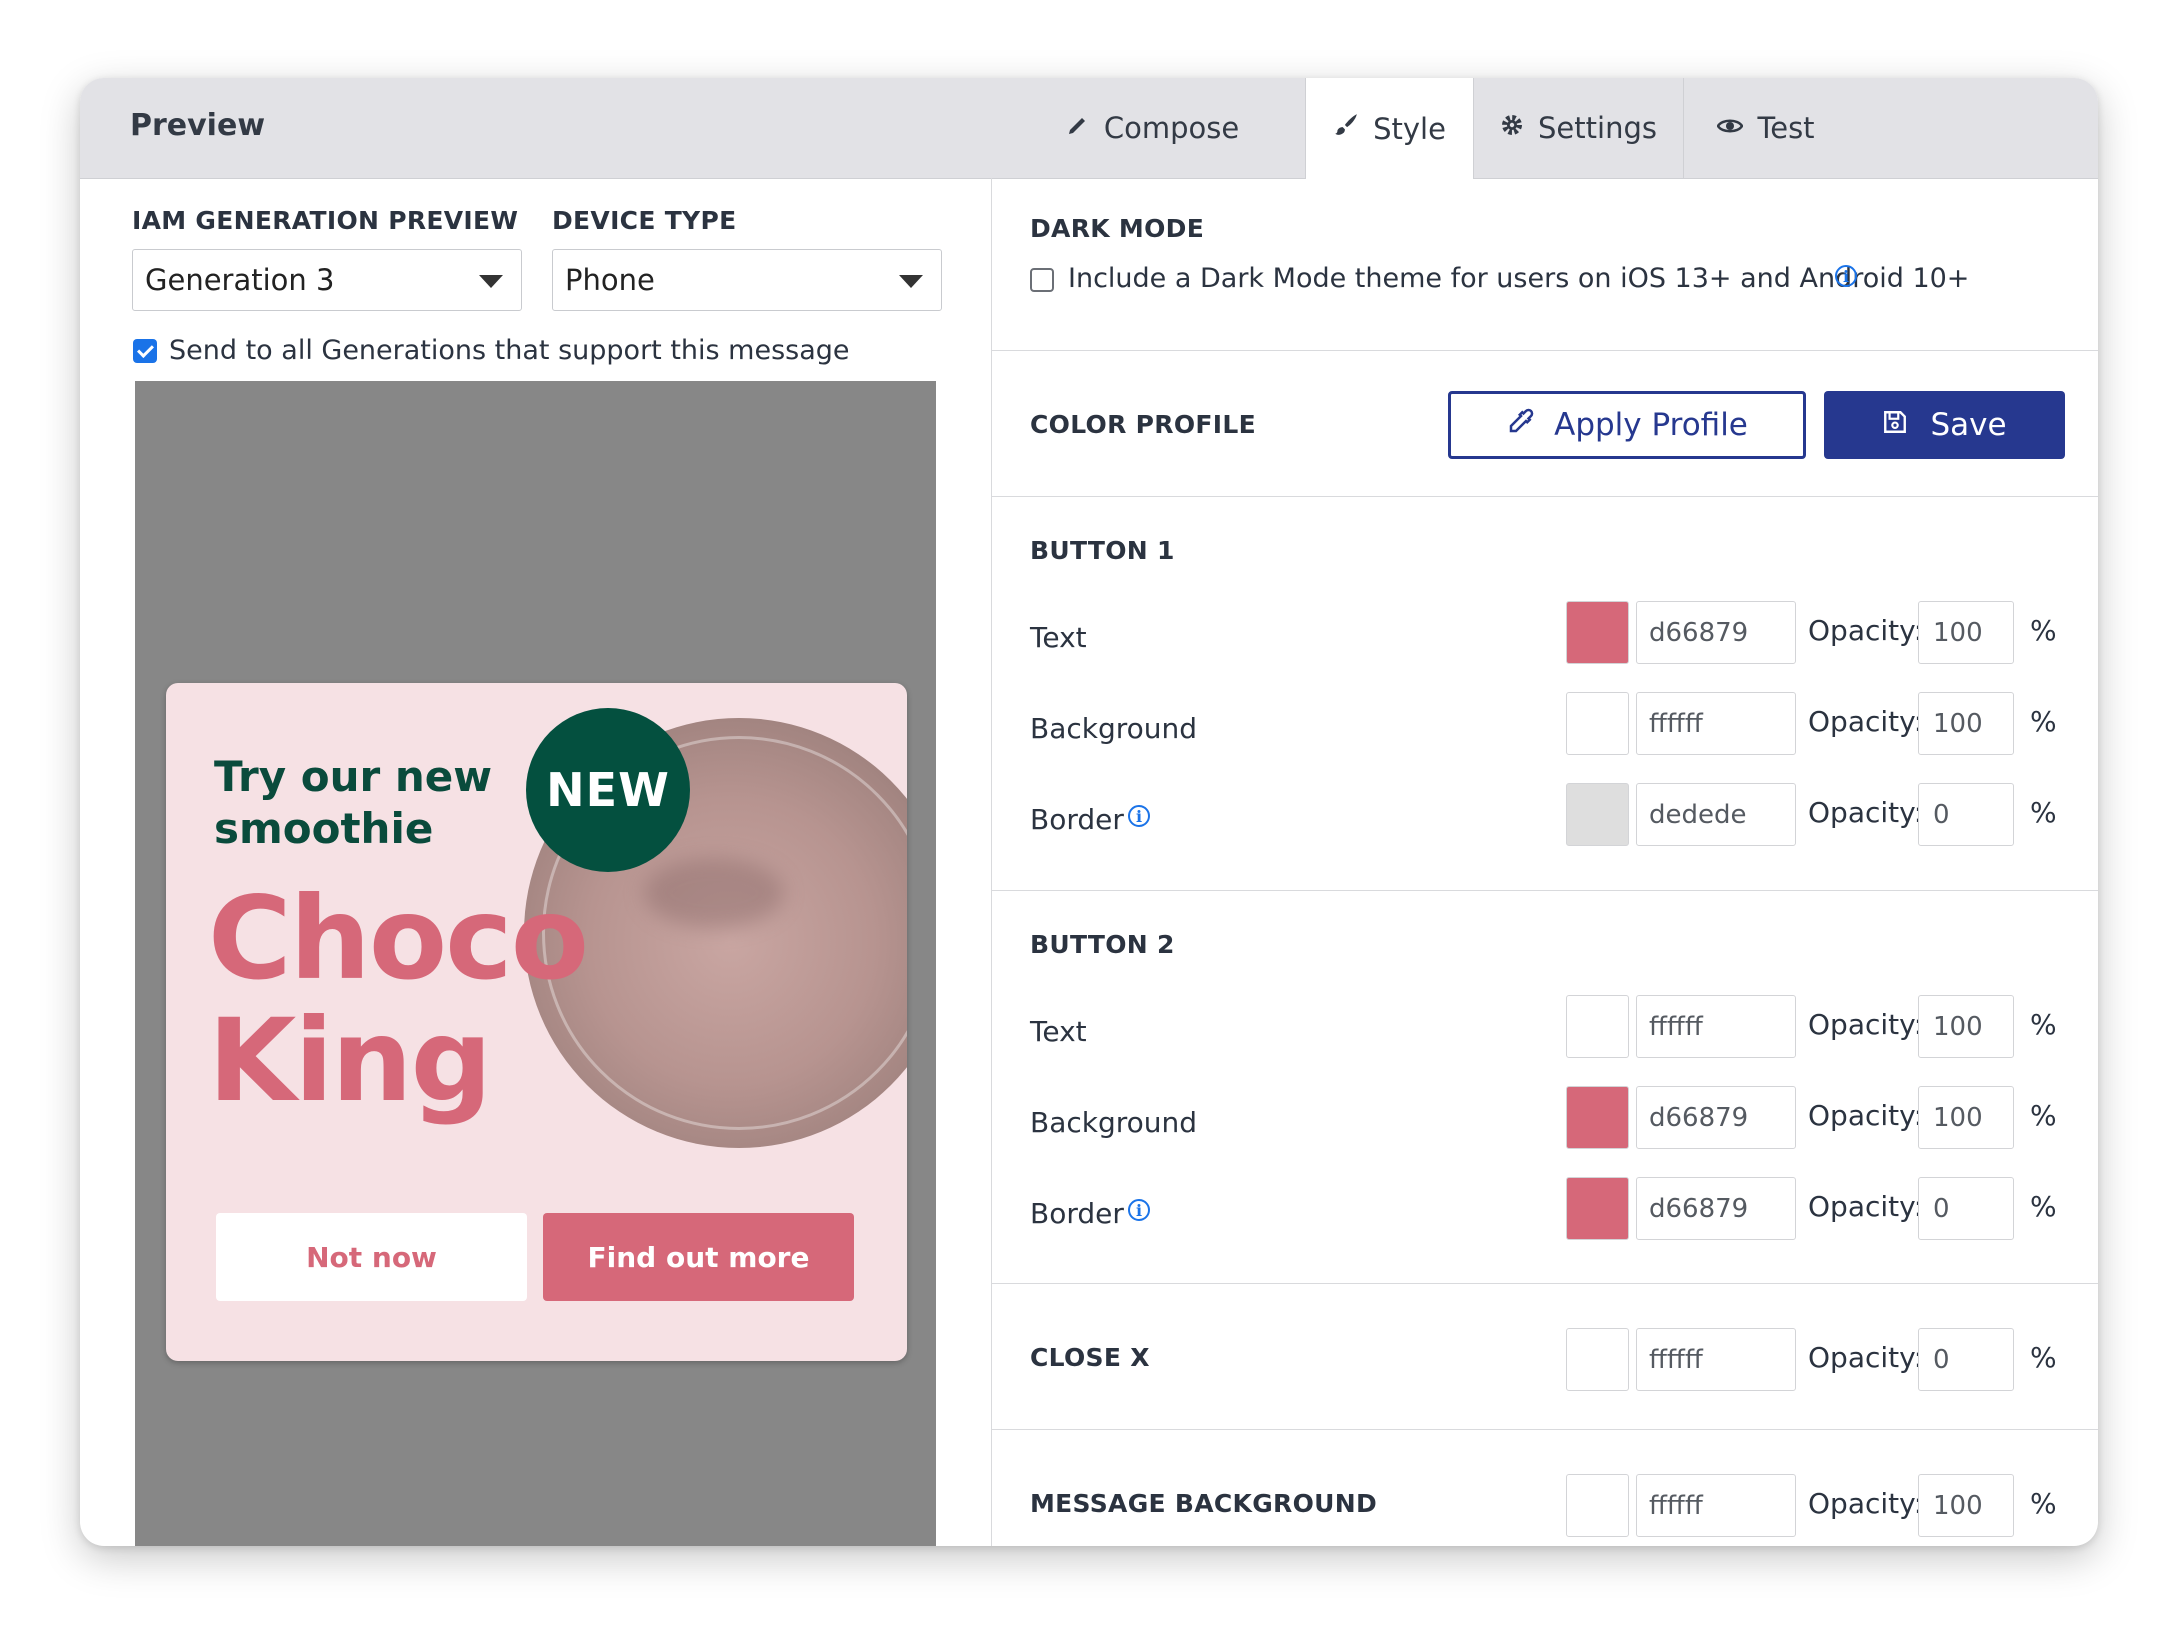 The height and width of the screenshot is (1626, 2176). What do you see at coordinates (644, 220) in the screenshot?
I see `device-type-label: DEVICE TYPE` at bounding box center [644, 220].